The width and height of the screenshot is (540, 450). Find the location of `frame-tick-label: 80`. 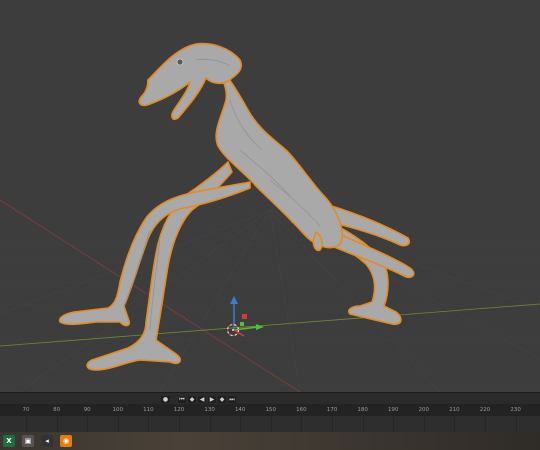

frame-tick-label: 80 is located at coordinates (57, 410).